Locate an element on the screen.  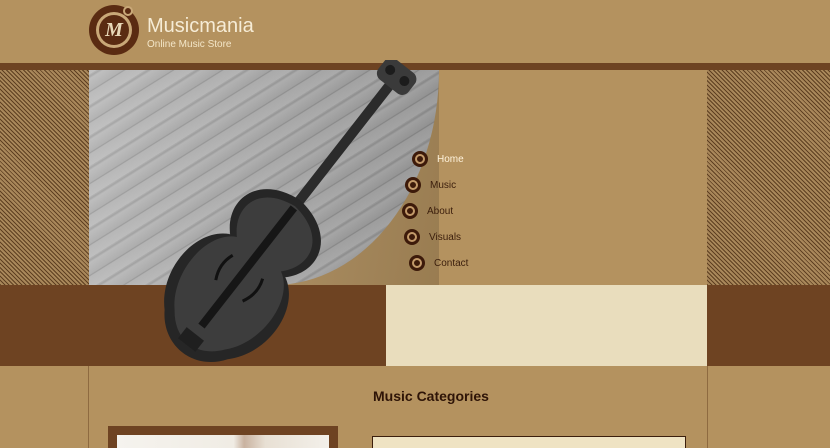
musicmania-logo-icon: M is located at coordinates (114, 30).